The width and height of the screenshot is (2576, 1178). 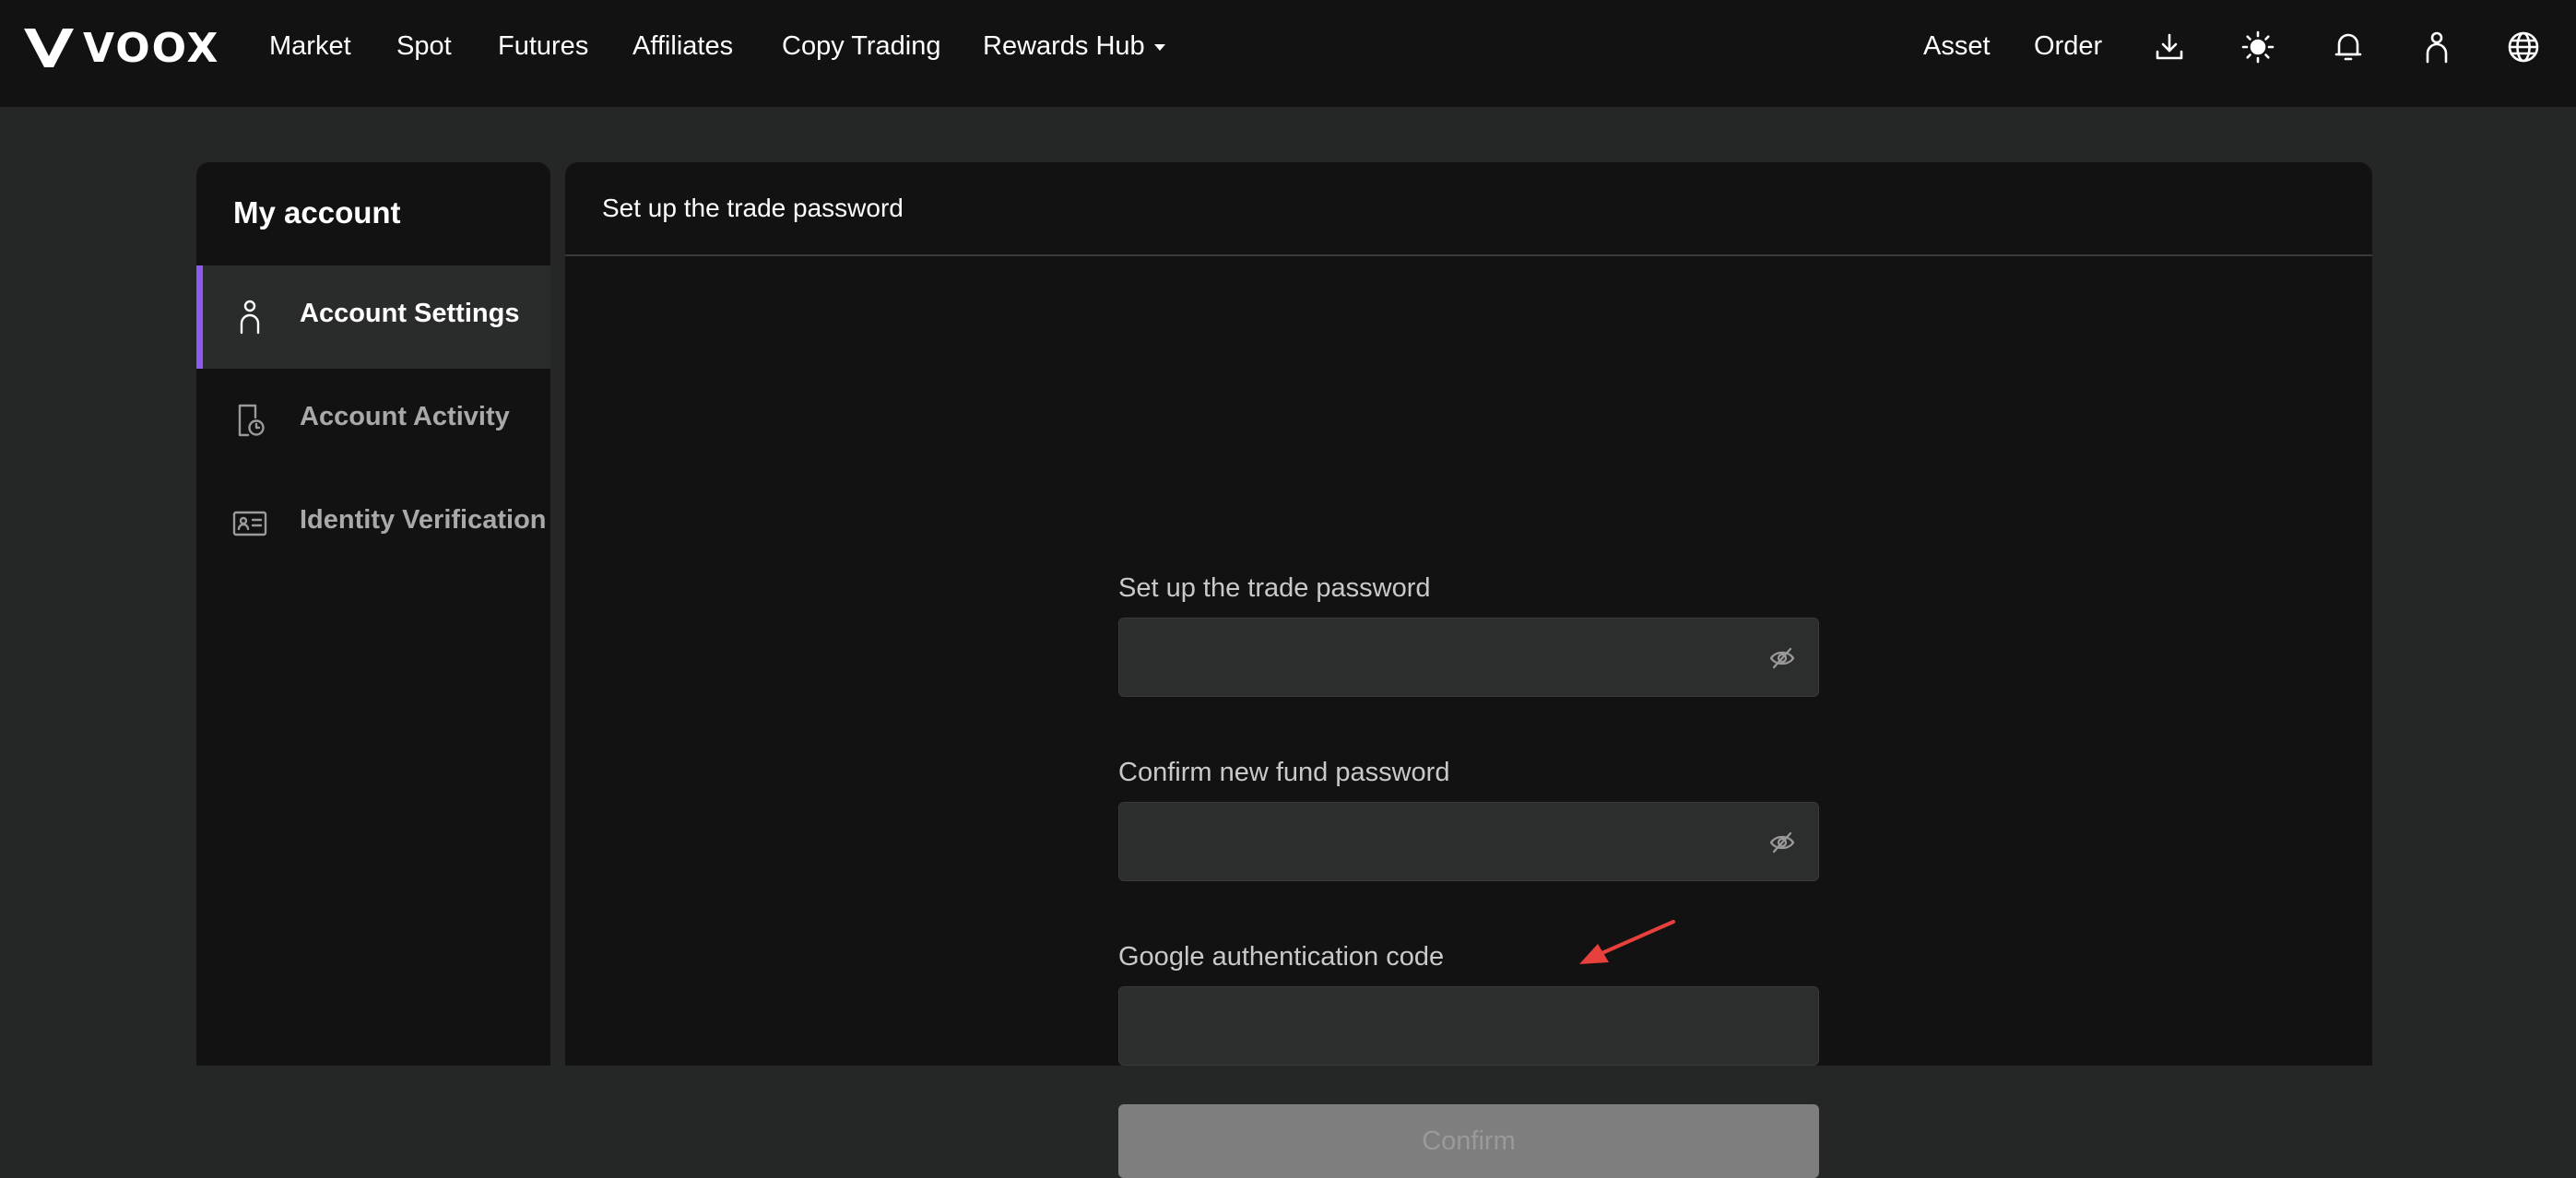 I want to click on activity-log-icon, so click(x=251, y=420).